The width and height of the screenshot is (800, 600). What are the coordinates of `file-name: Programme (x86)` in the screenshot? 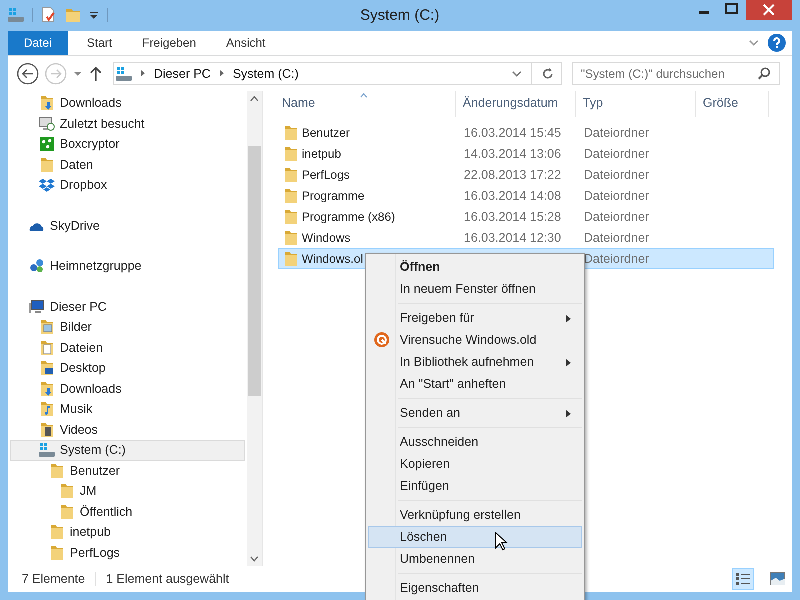 It's located at (349, 217).